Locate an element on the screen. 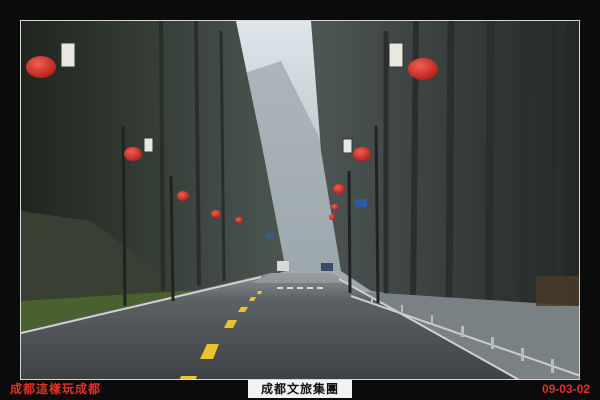 The width and height of the screenshot is (600, 400). caption-date: 09-03-02 is located at coordinates (565, 389).